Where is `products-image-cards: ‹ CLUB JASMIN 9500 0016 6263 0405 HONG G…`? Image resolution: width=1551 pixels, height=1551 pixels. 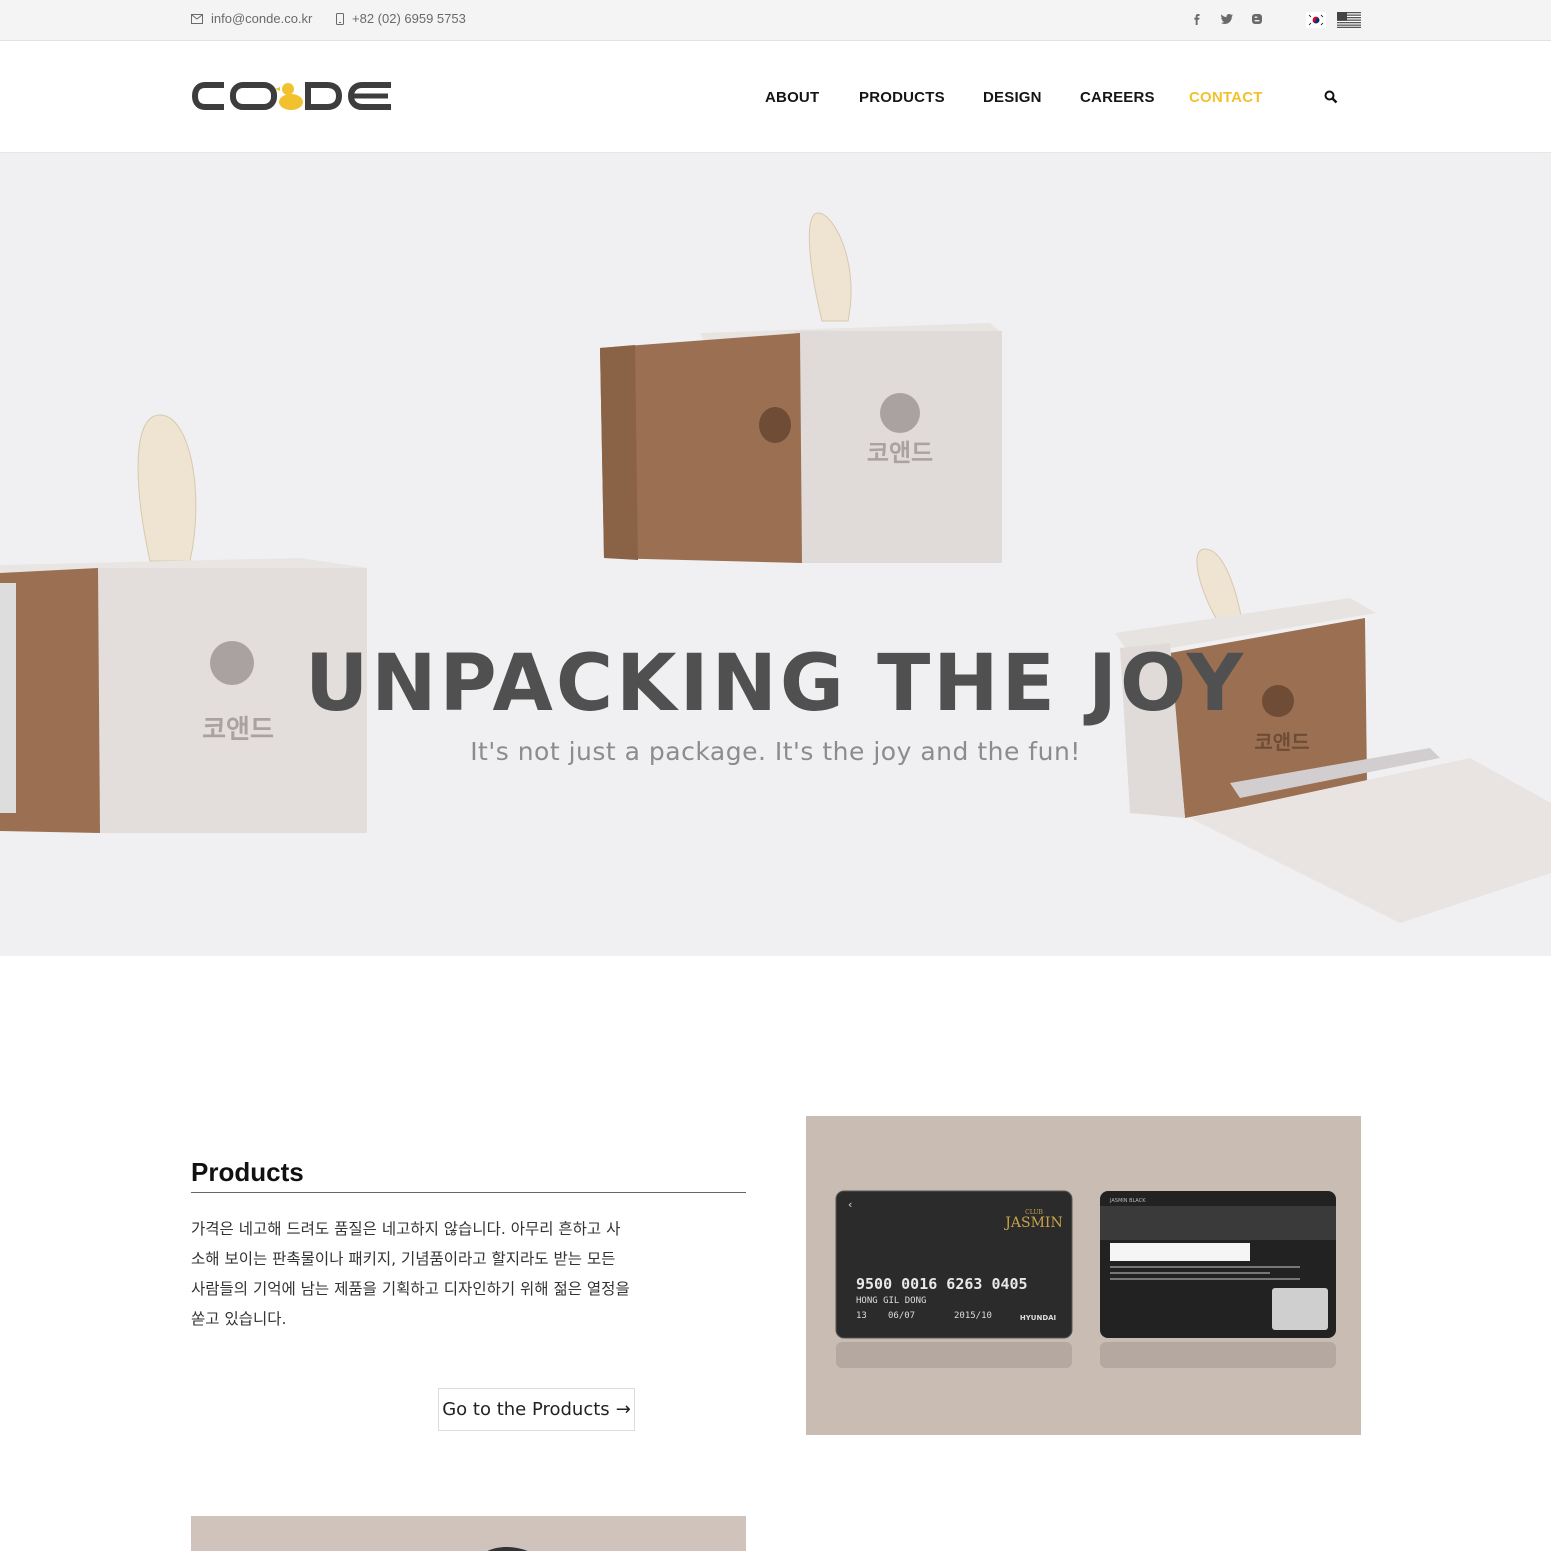
products-image-cards: ‹ CLUB JASMIN 9500 0016 6263 0405 HONG G… is located at coordinates (1083, 1275).